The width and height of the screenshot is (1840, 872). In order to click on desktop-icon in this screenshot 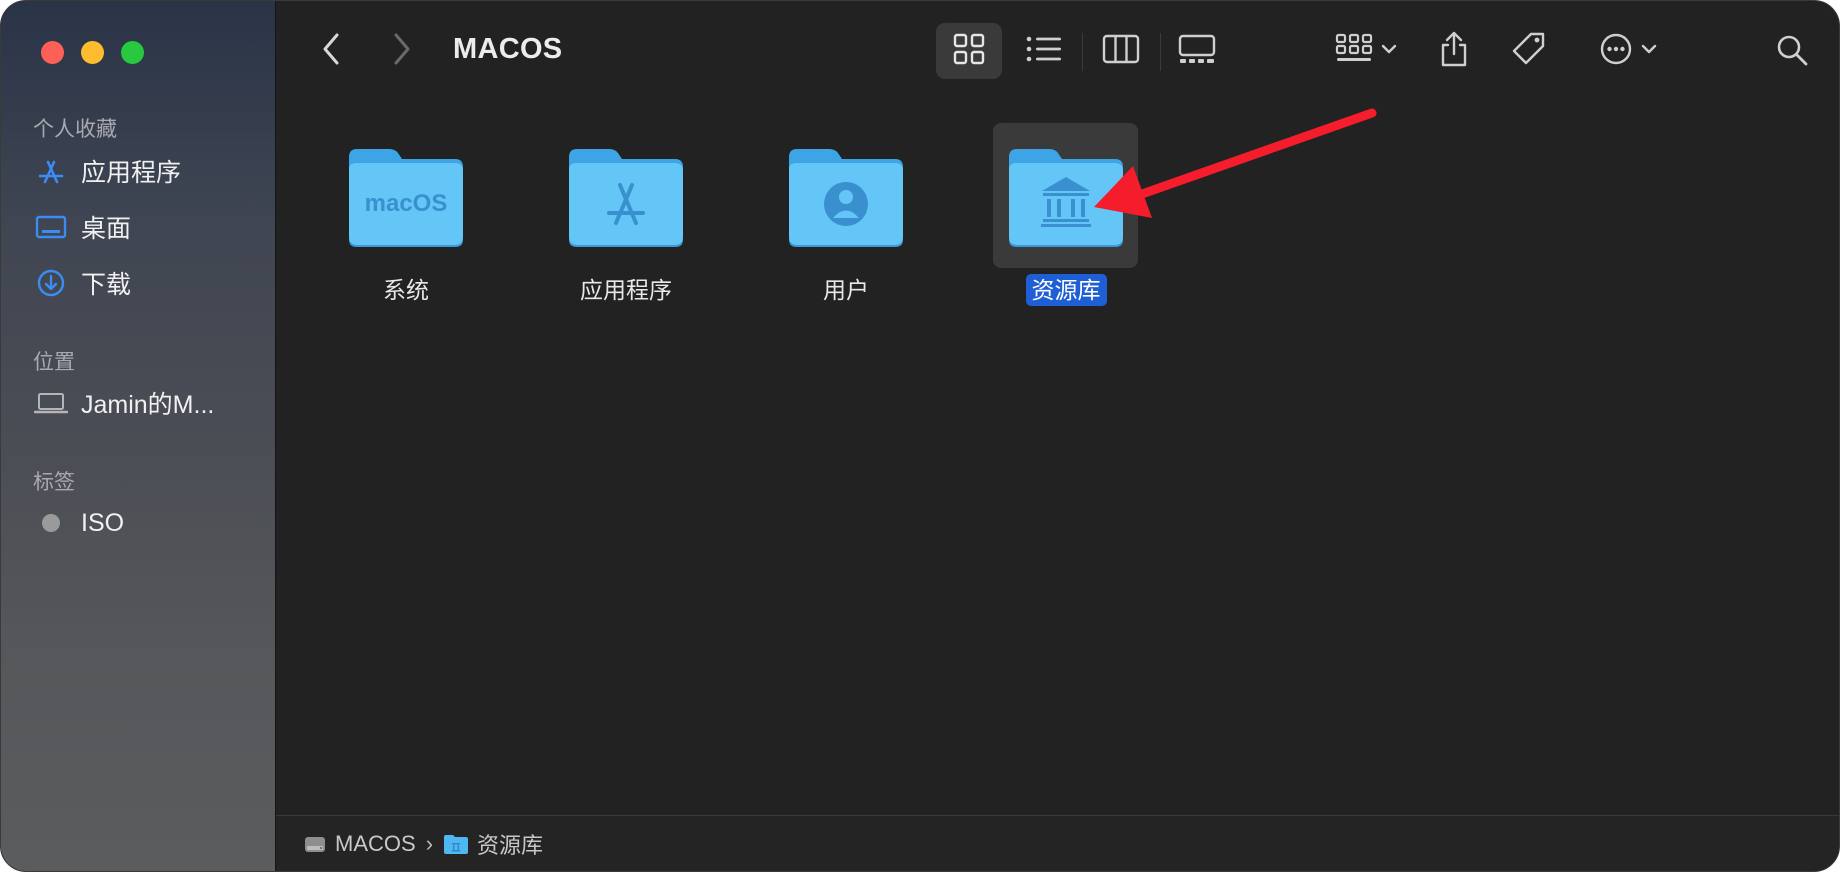, I will do `click(51, 227)`.